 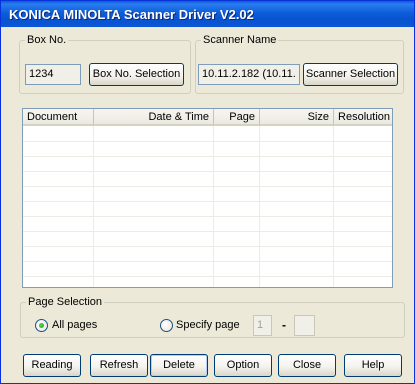 I want to click on close-button: Close, so click(x=307, y=365).